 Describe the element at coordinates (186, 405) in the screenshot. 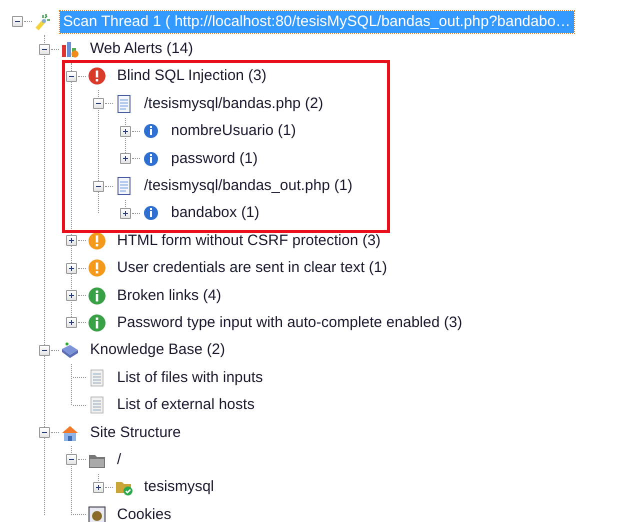

I see `tree-item: List of external hosts` at that location.